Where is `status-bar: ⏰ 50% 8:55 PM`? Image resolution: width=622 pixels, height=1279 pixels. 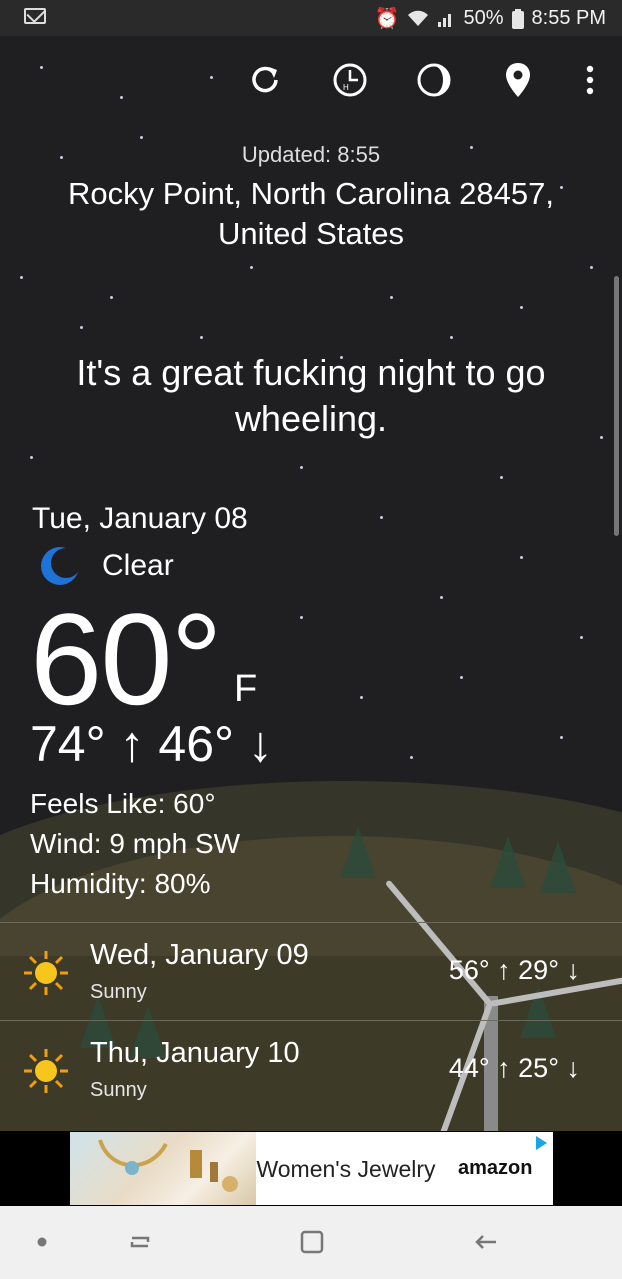 status-bar: ⏰ 50% 8:55 PM is located at coordinates (311, 18).